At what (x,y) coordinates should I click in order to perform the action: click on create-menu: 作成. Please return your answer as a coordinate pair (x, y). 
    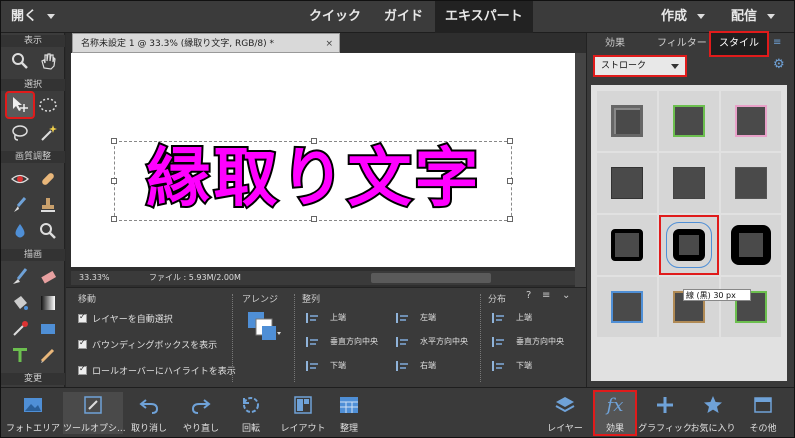
    Looking at the image, I should click on (683, 17).